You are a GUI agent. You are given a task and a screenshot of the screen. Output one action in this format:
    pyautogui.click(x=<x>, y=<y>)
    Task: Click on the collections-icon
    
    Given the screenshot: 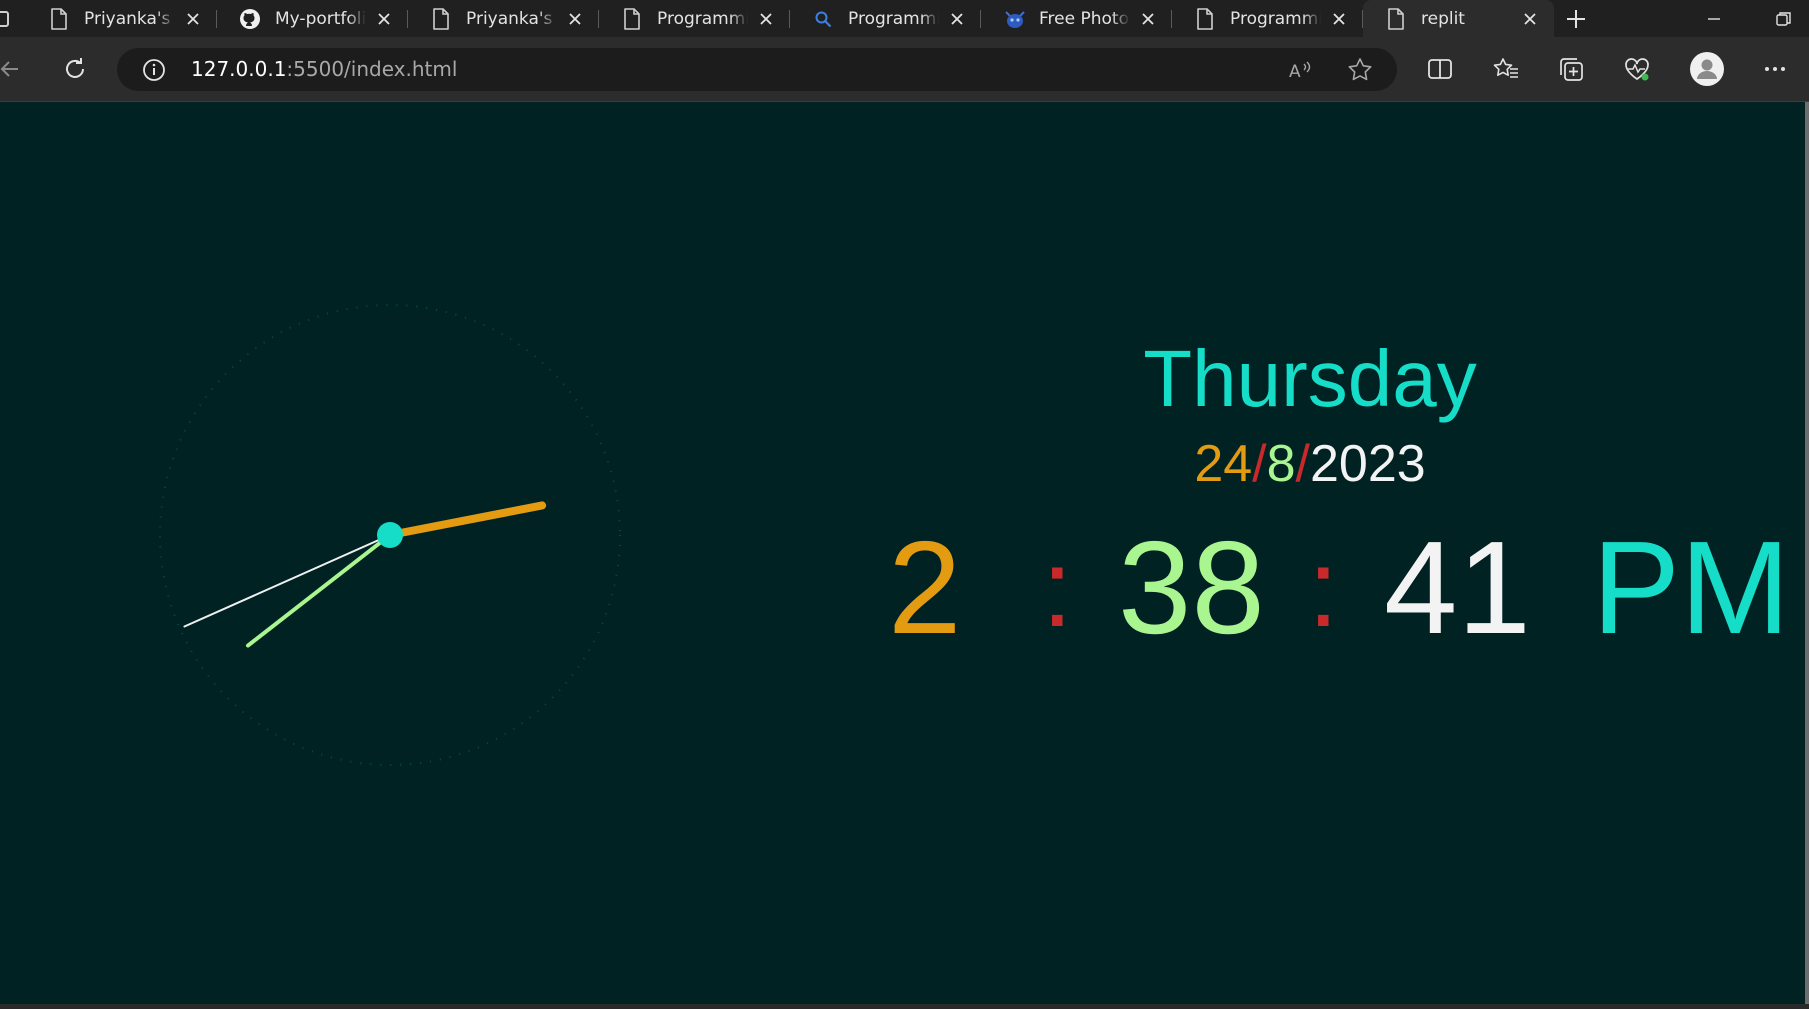 What is the action you would take?
    pyautogui.click(x=1571, y=69)
    